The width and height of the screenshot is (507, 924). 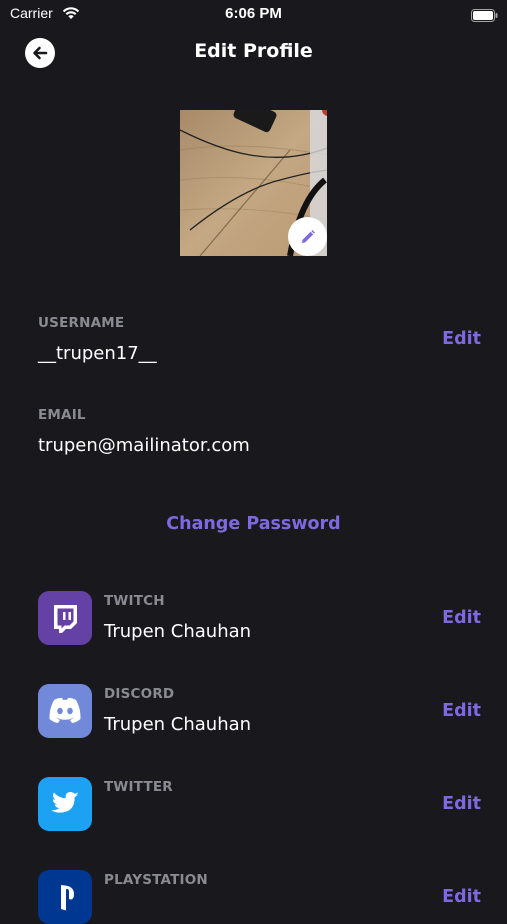 I want to click on edit-photo-button, so click(x=307, y=236).